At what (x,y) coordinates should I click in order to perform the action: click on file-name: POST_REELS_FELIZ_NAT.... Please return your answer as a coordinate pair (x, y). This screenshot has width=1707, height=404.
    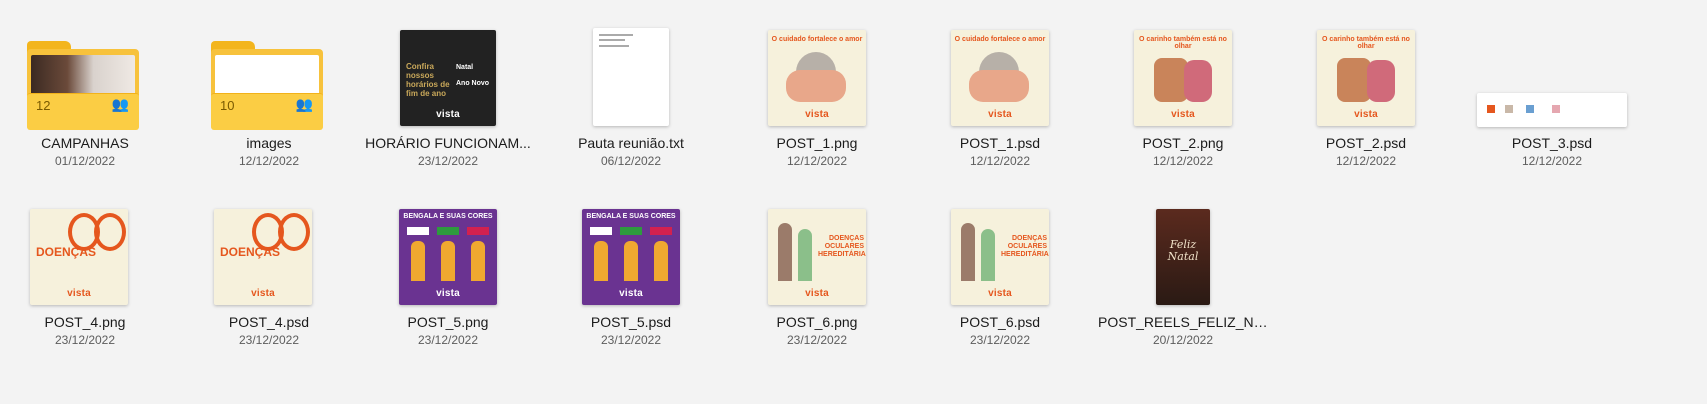
    Looking at the image, I should click on (1183, 322).